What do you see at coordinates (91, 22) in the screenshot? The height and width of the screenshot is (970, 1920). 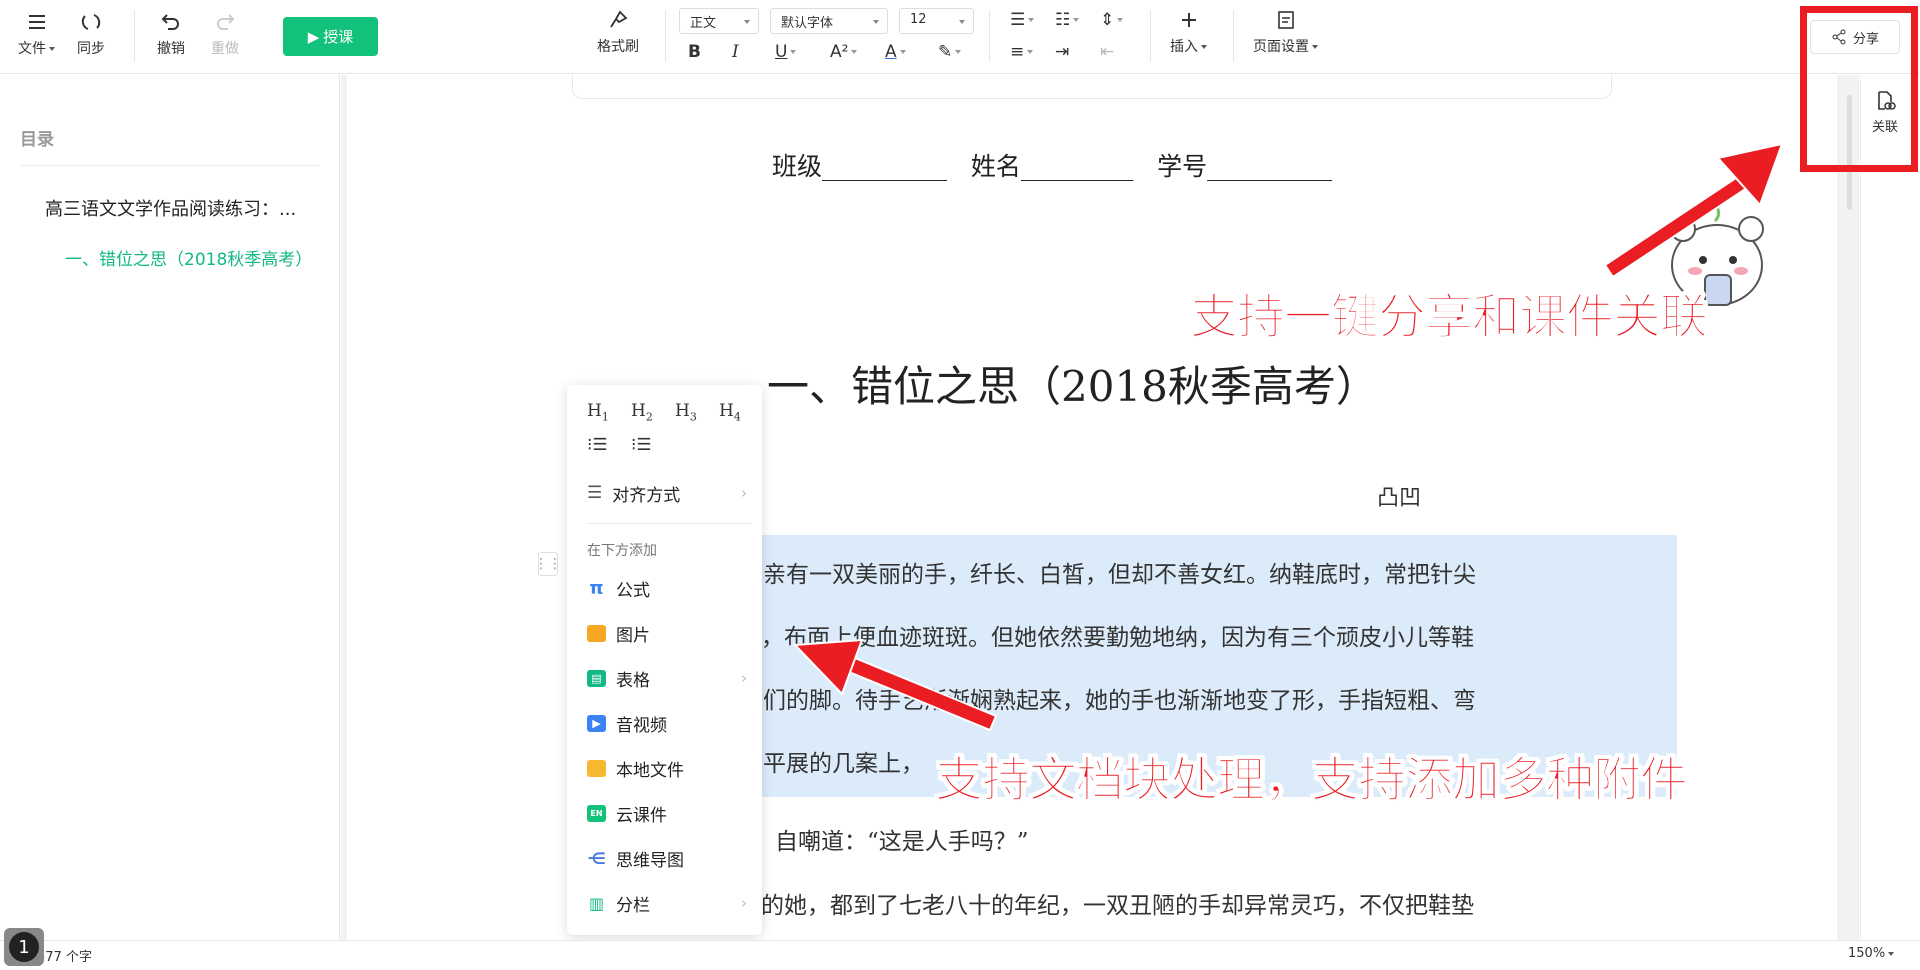 I see `sync-icon` at bounding box center [91, 22].